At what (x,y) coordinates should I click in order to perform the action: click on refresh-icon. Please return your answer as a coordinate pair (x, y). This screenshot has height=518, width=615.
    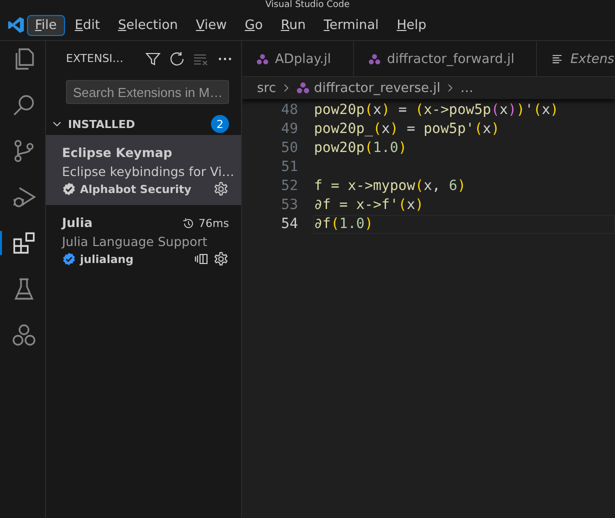
    Looking at the image, I should click on (177, 58).